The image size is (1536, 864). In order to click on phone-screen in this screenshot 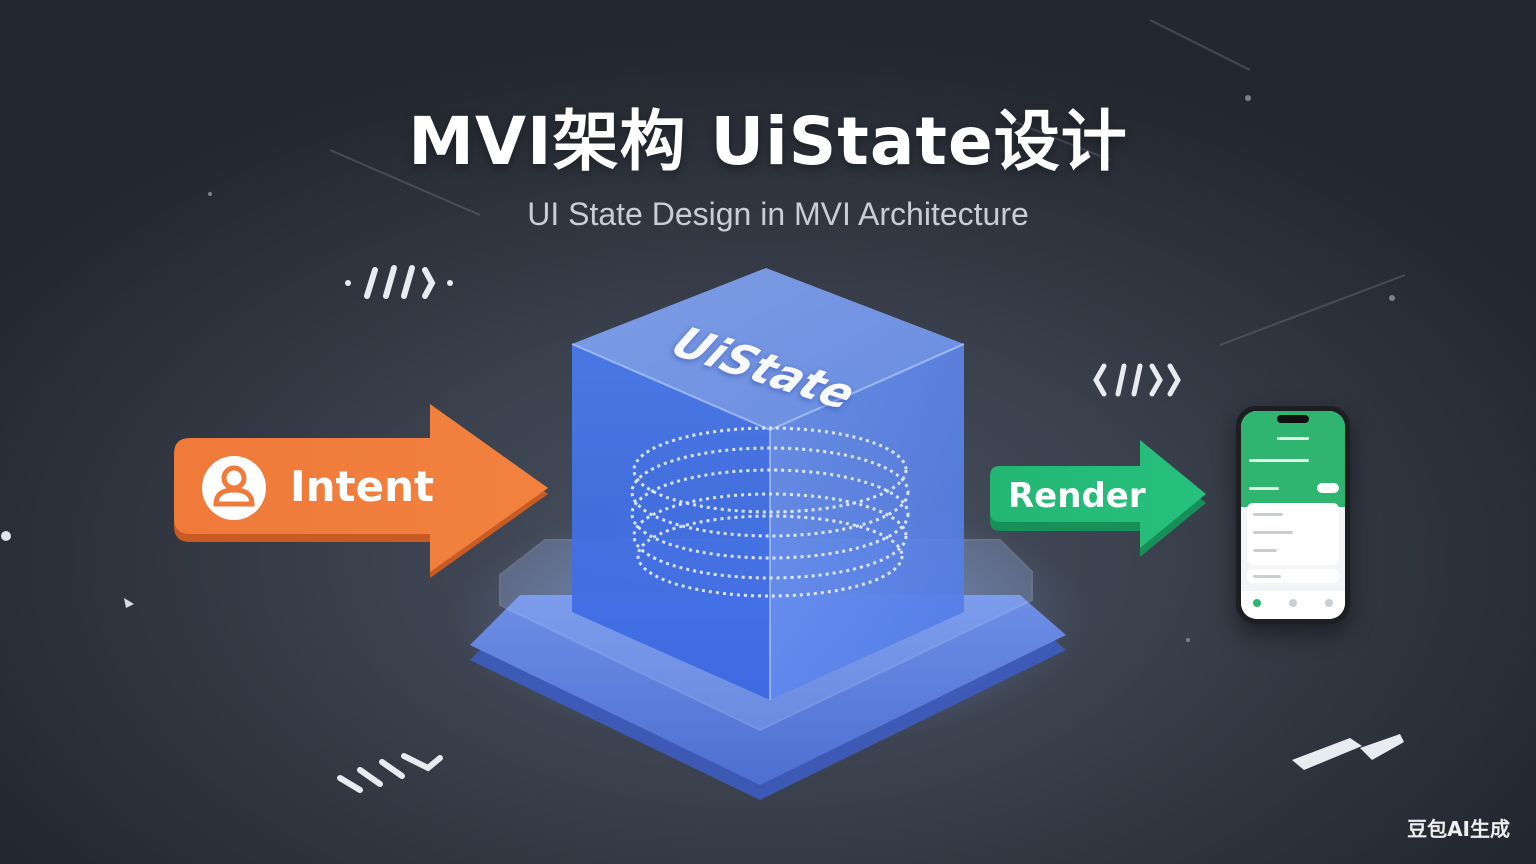, I will do `click(1293, 515)`.